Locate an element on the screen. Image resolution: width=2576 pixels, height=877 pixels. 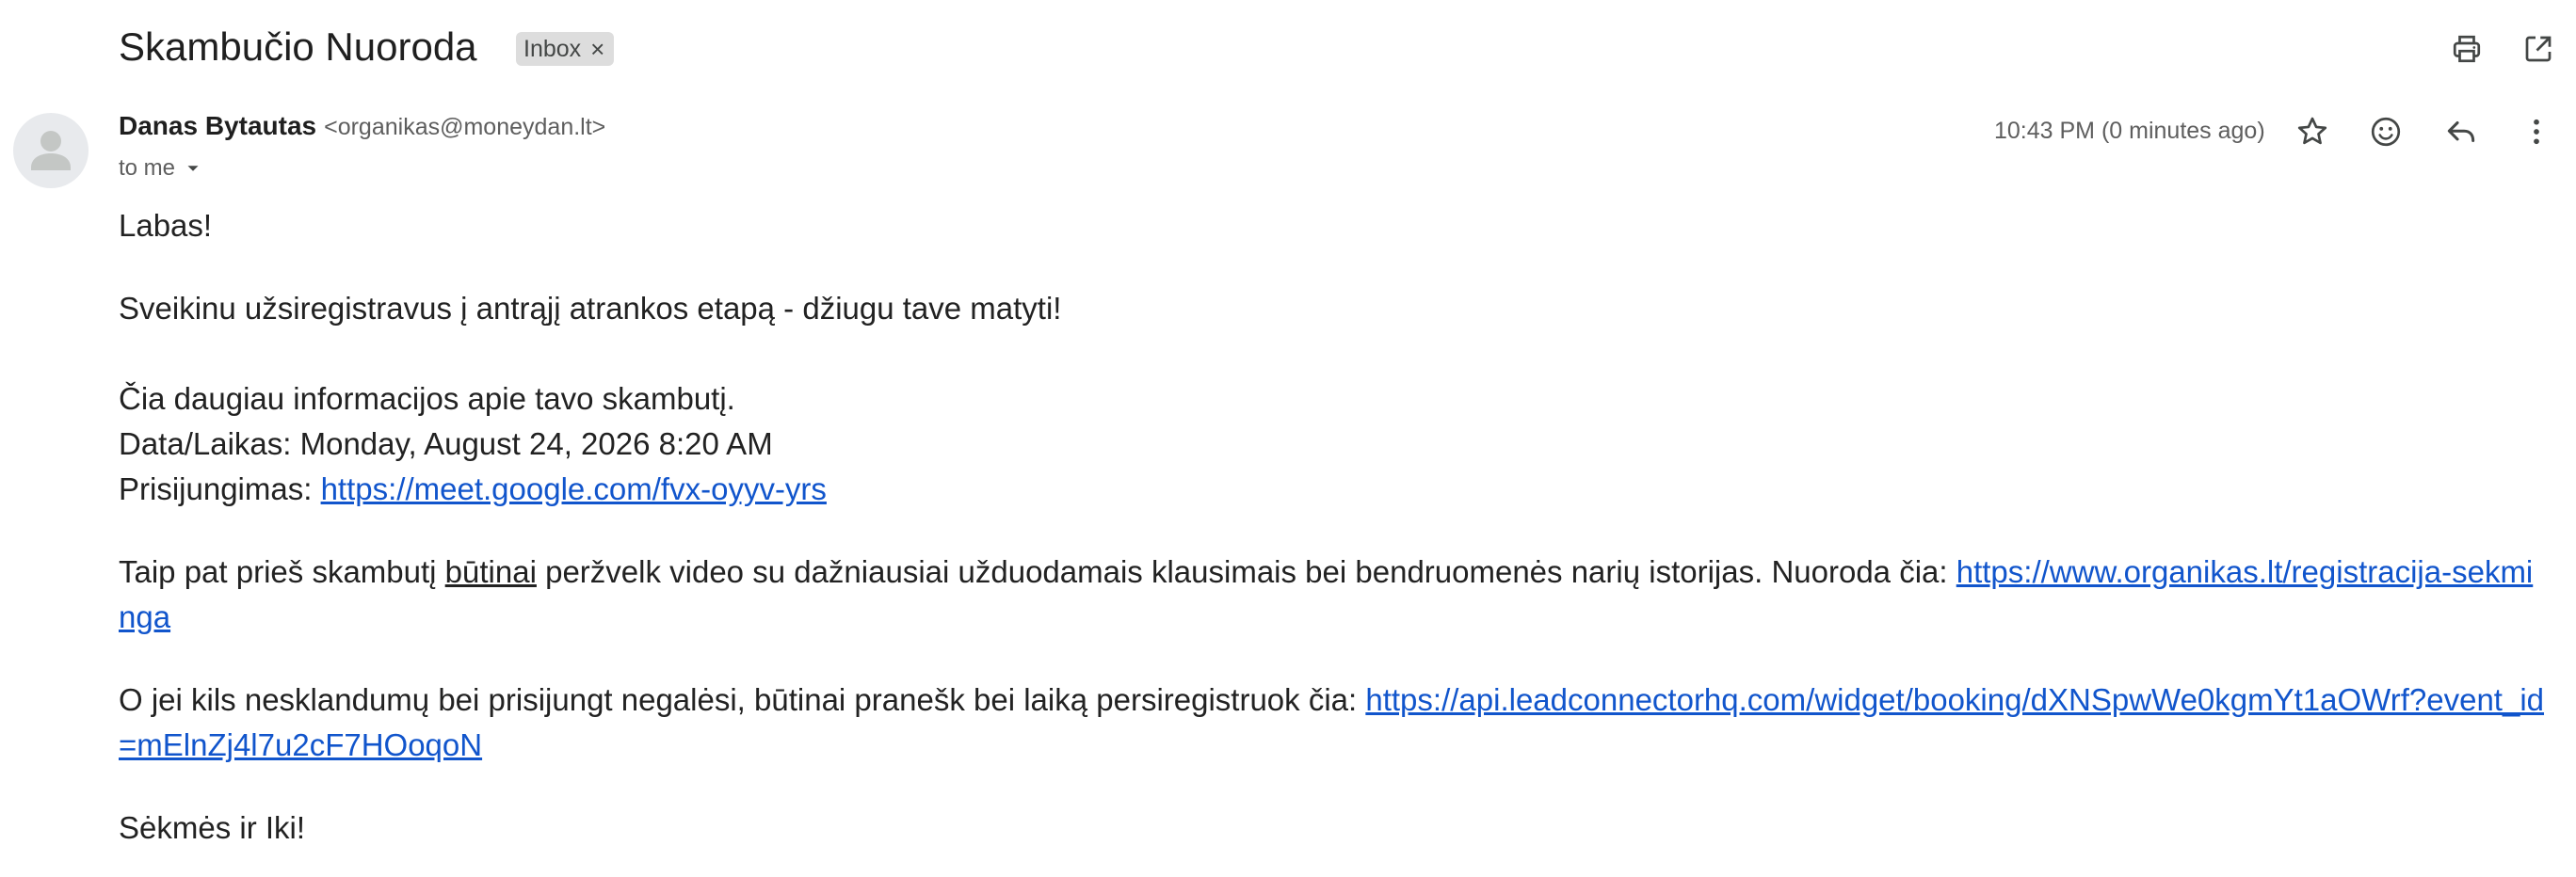
review-text-before: Taip pat prieš skambutį is located at coordinates (278, 571).